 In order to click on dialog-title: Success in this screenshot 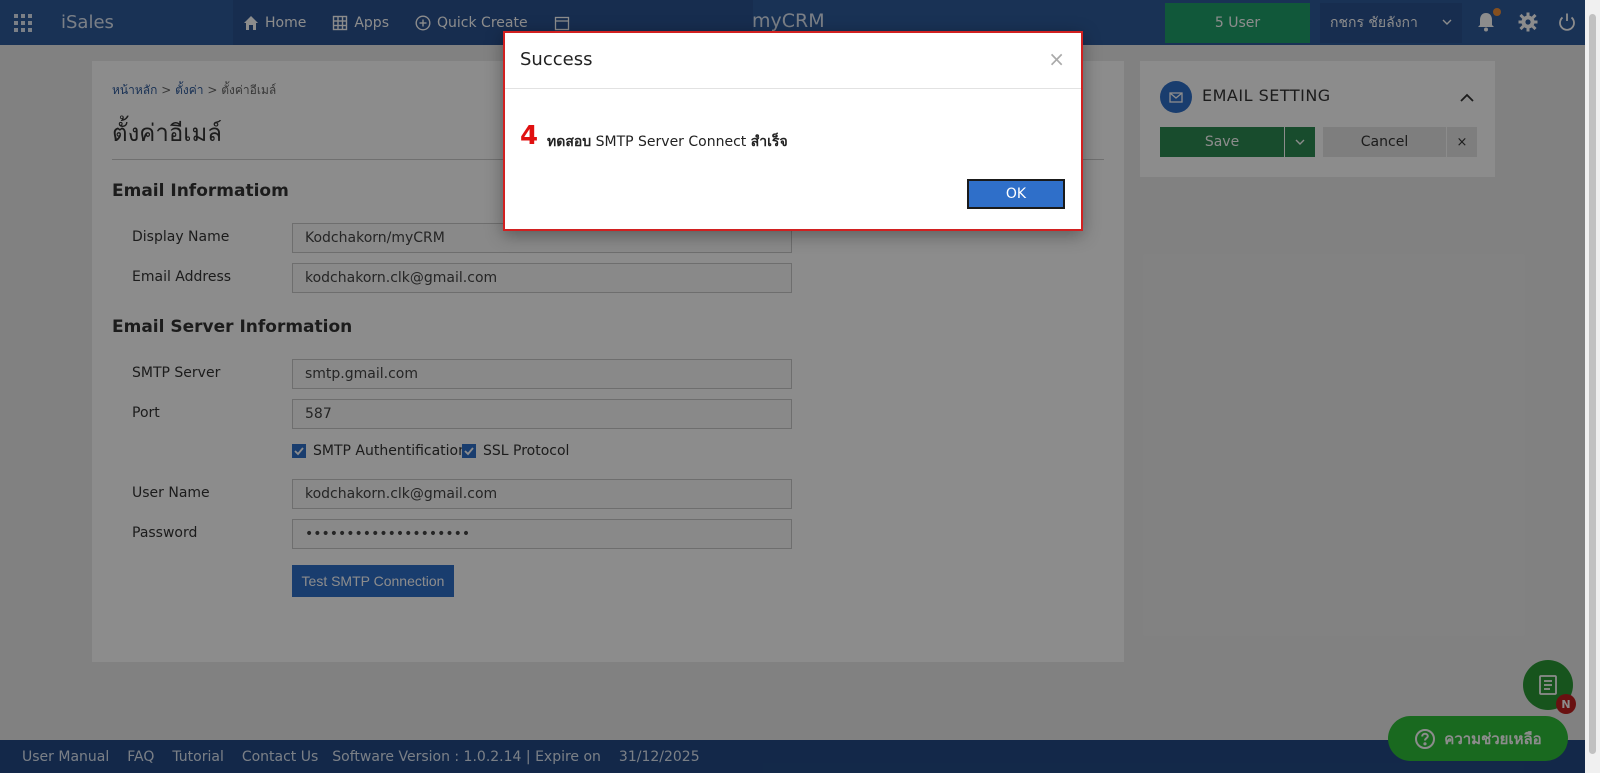, I will do `click(556, 59)`.